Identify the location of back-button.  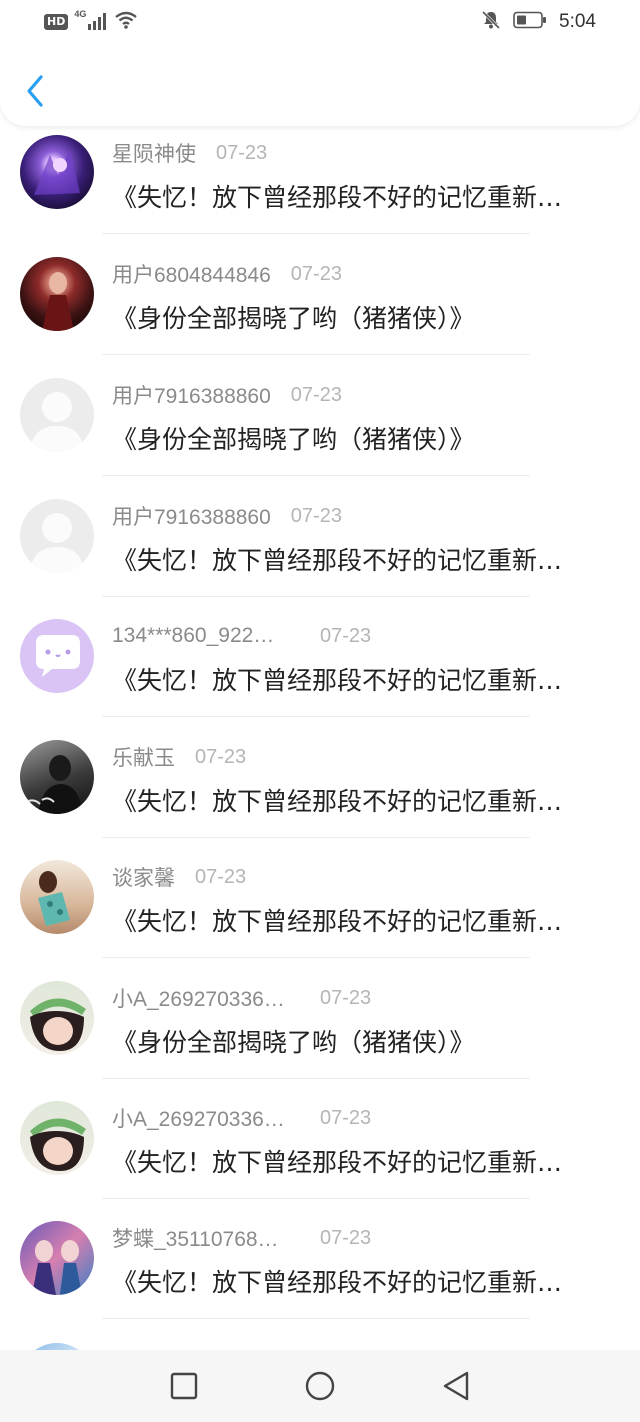
(35, 91).